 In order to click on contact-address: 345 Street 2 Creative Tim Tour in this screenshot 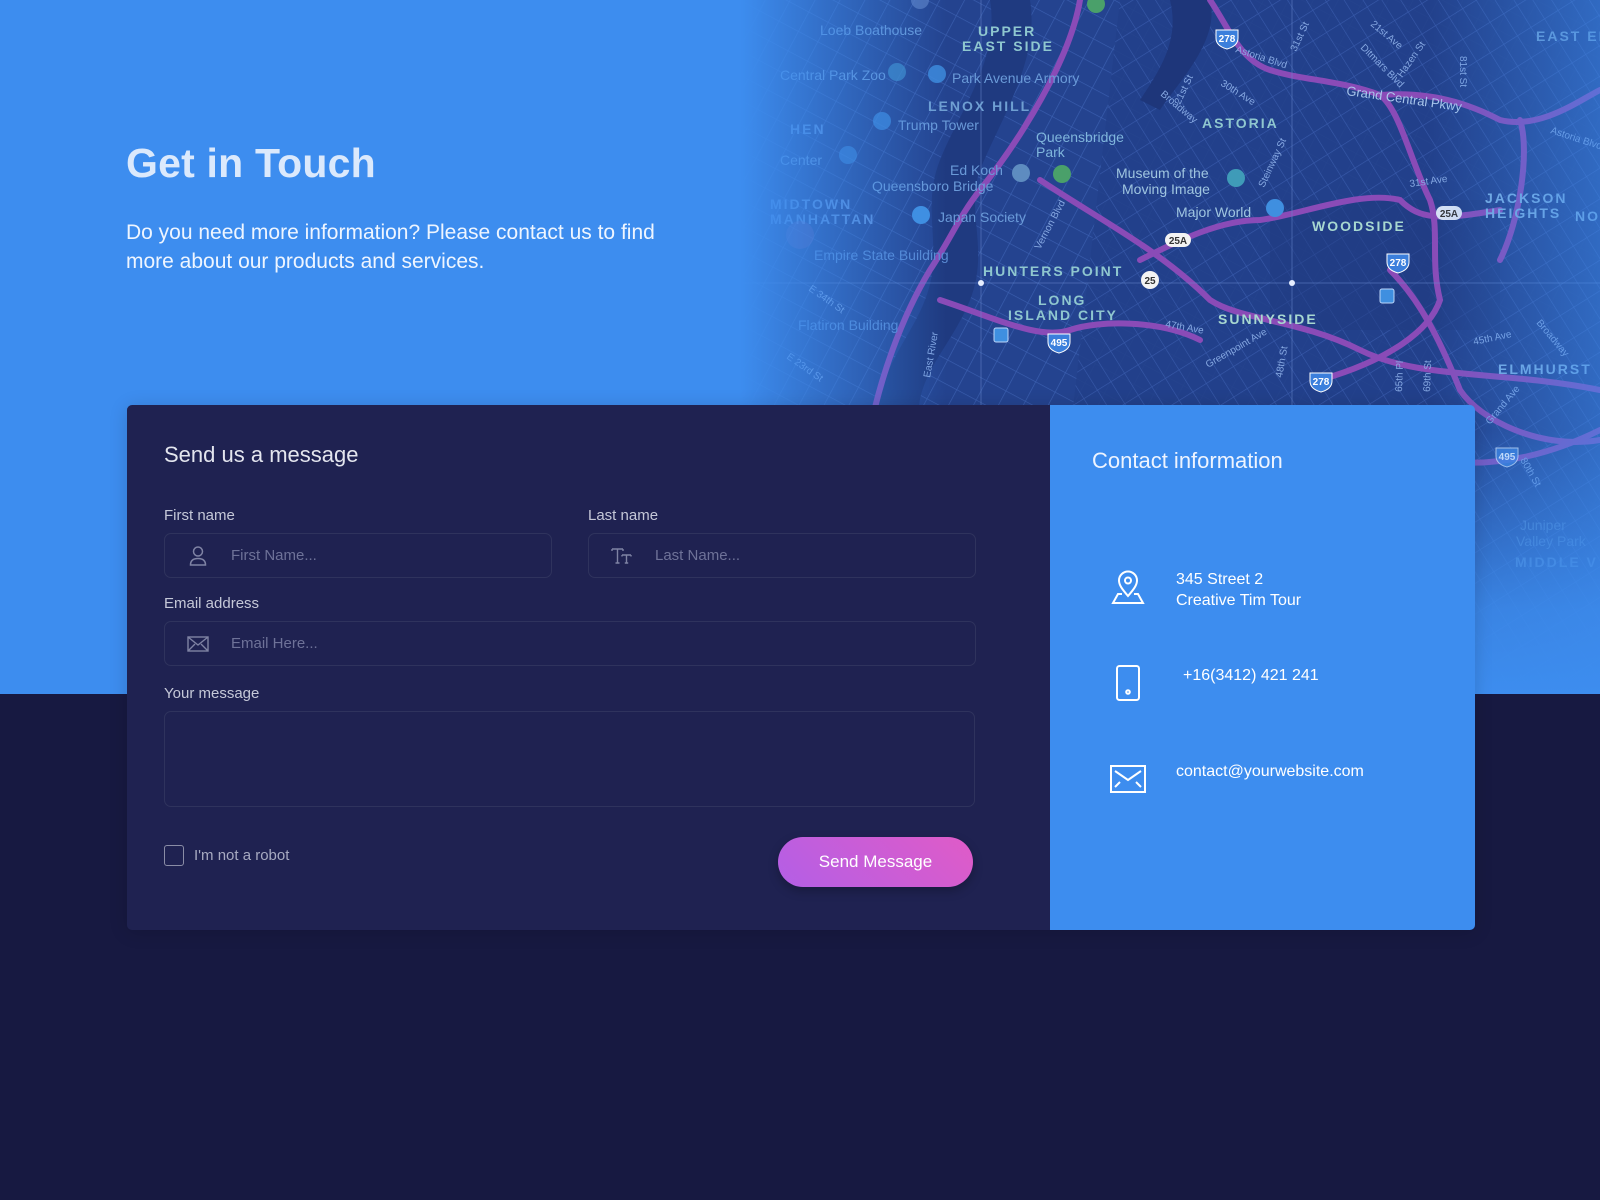, I will do `click(1204, 590)`.